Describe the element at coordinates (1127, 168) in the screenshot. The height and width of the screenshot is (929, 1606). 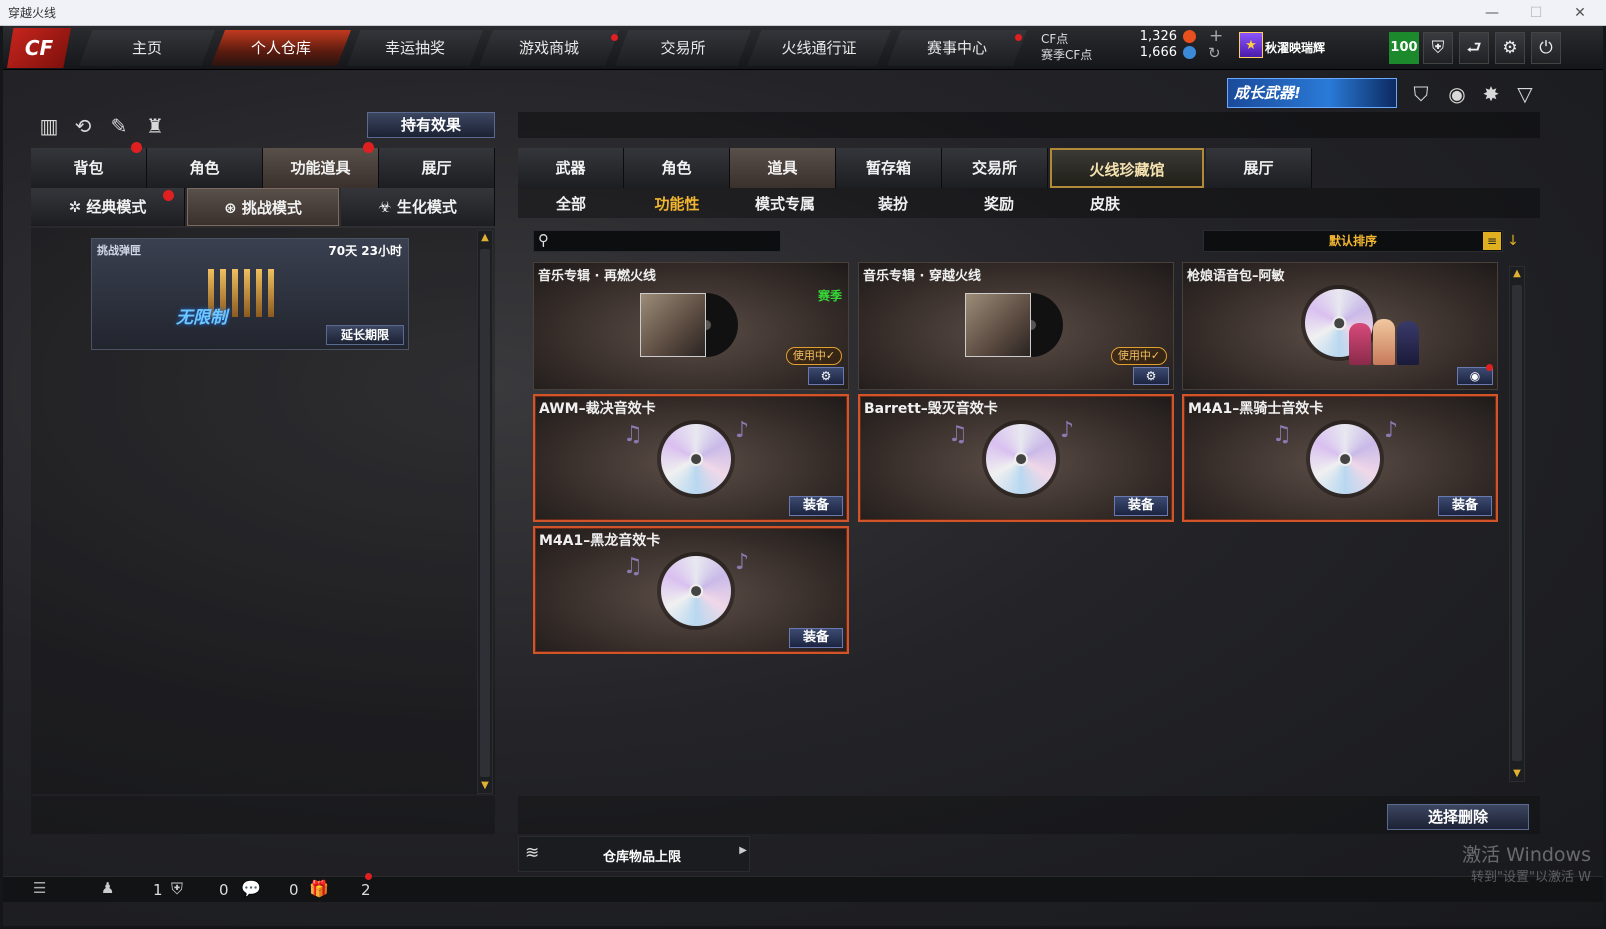
I see `tab-collection-hall: 火线珍藏馆` at that location.